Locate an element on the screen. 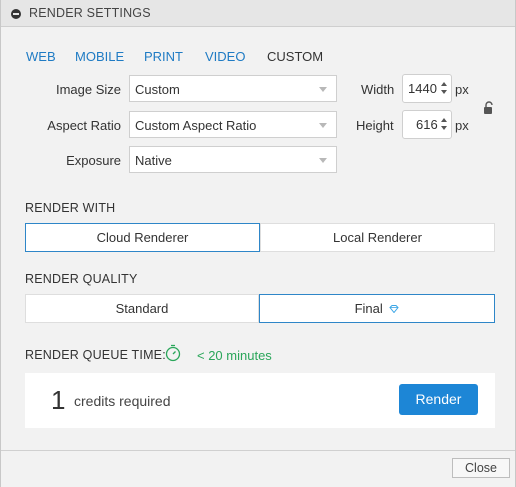  width-label: Width is located at coordinates (378, 89).